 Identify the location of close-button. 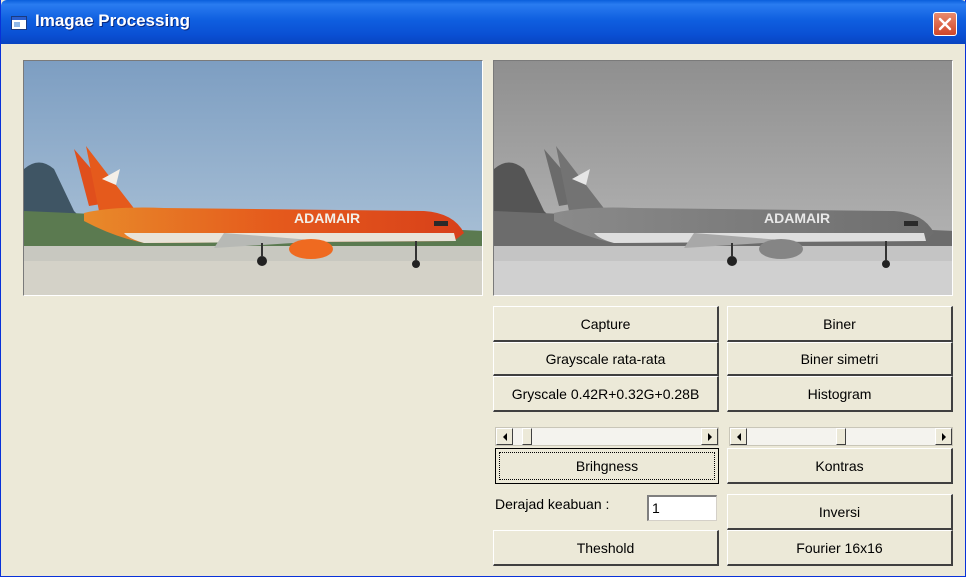
(945, 24).